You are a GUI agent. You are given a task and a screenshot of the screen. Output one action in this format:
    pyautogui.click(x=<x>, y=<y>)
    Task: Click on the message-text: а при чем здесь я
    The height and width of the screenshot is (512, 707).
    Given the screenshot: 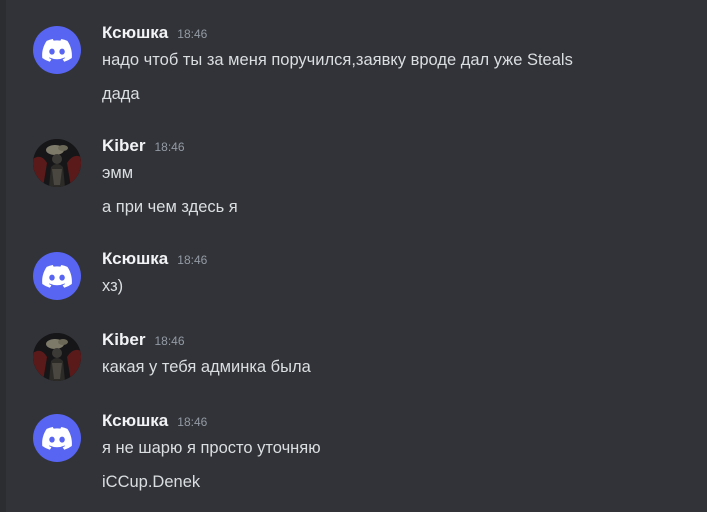 What is the action you would take?
    pyautogui.click(x=170, y=207)
    